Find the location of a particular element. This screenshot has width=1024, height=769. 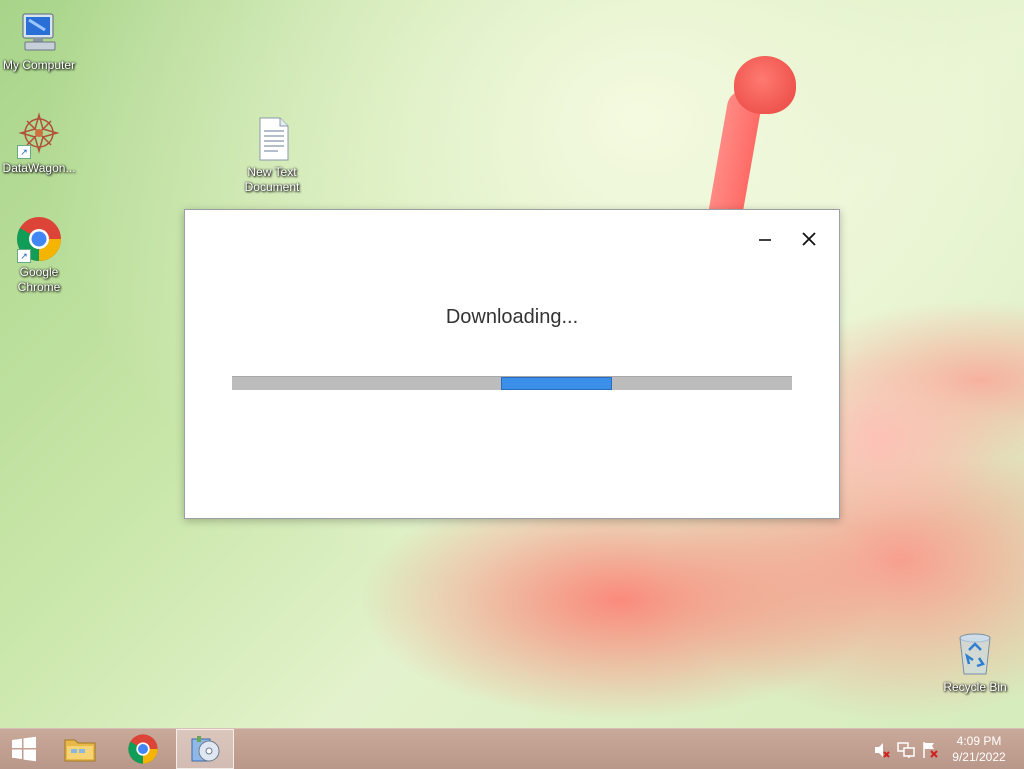

action-center-flag-icon is located at coordinates (930, 750).